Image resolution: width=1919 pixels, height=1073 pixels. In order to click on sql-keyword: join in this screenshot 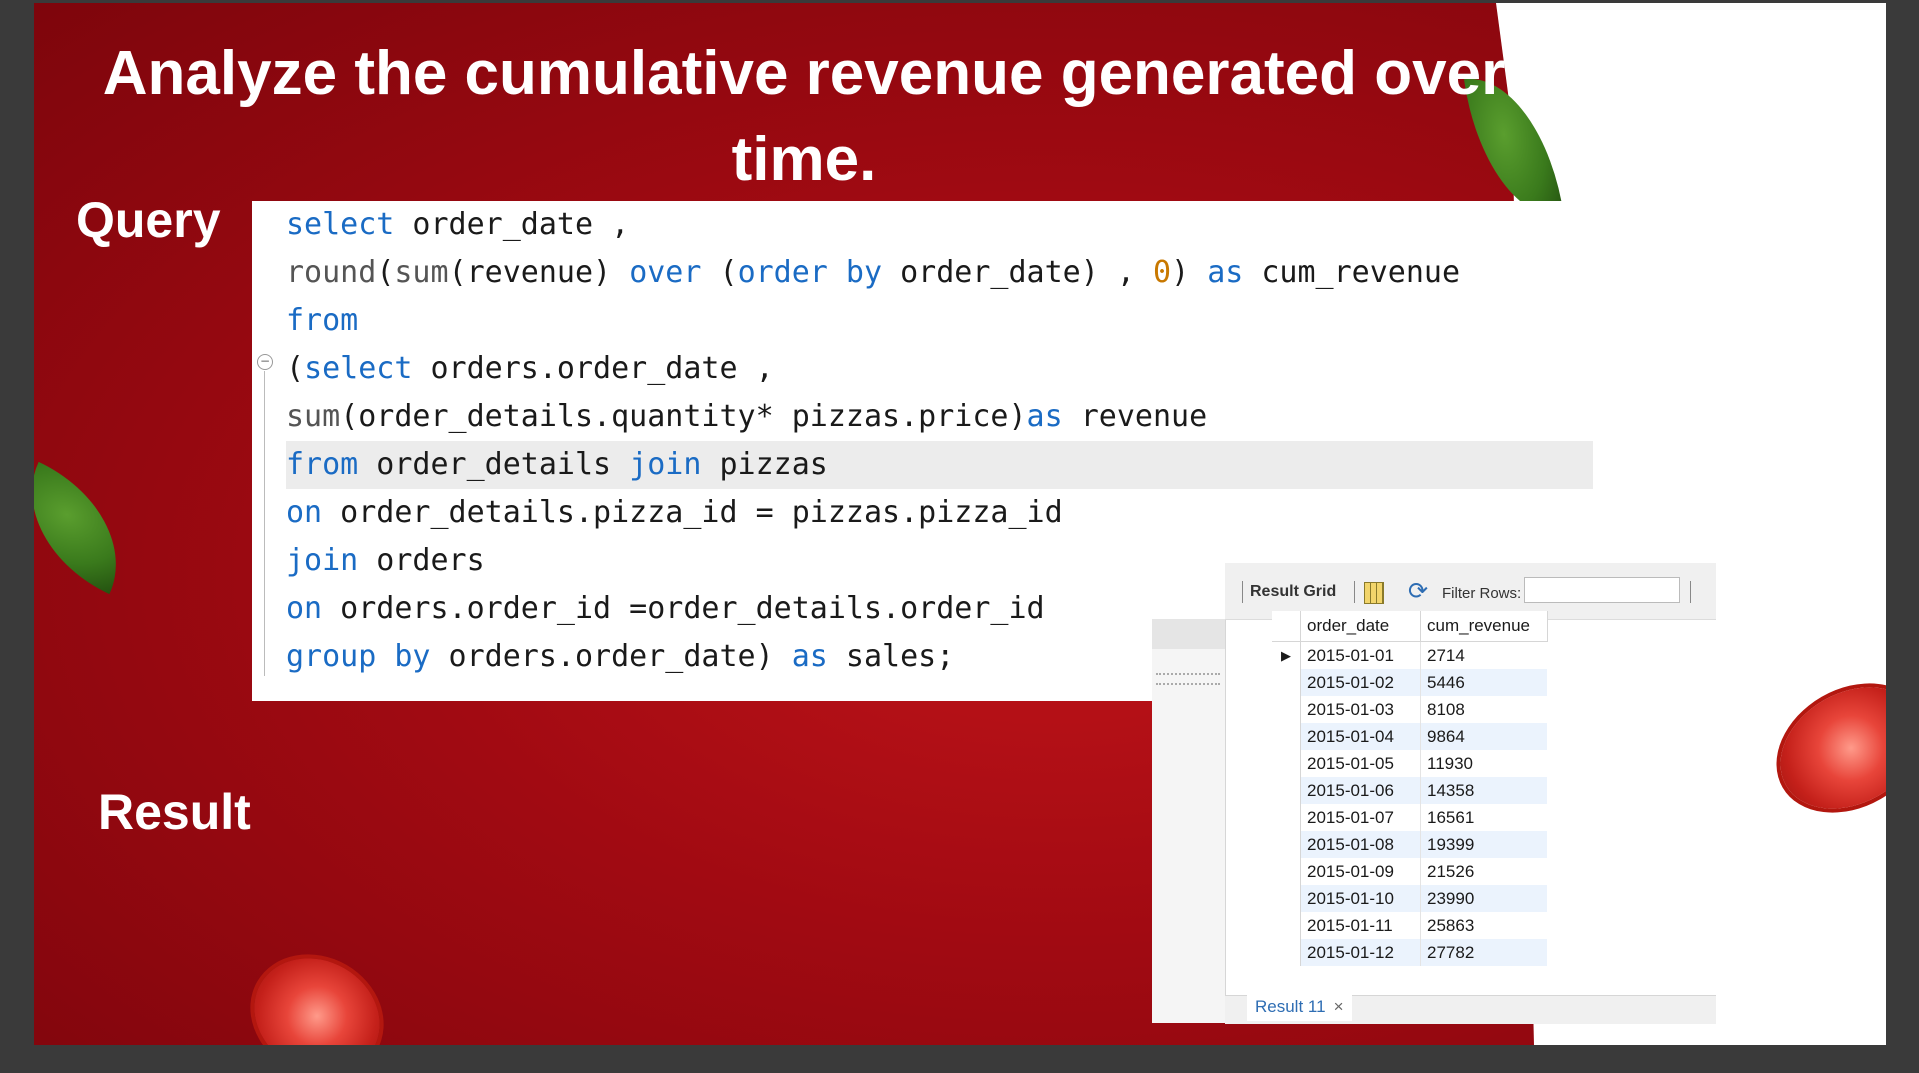, I will do `click(322, 560)`.